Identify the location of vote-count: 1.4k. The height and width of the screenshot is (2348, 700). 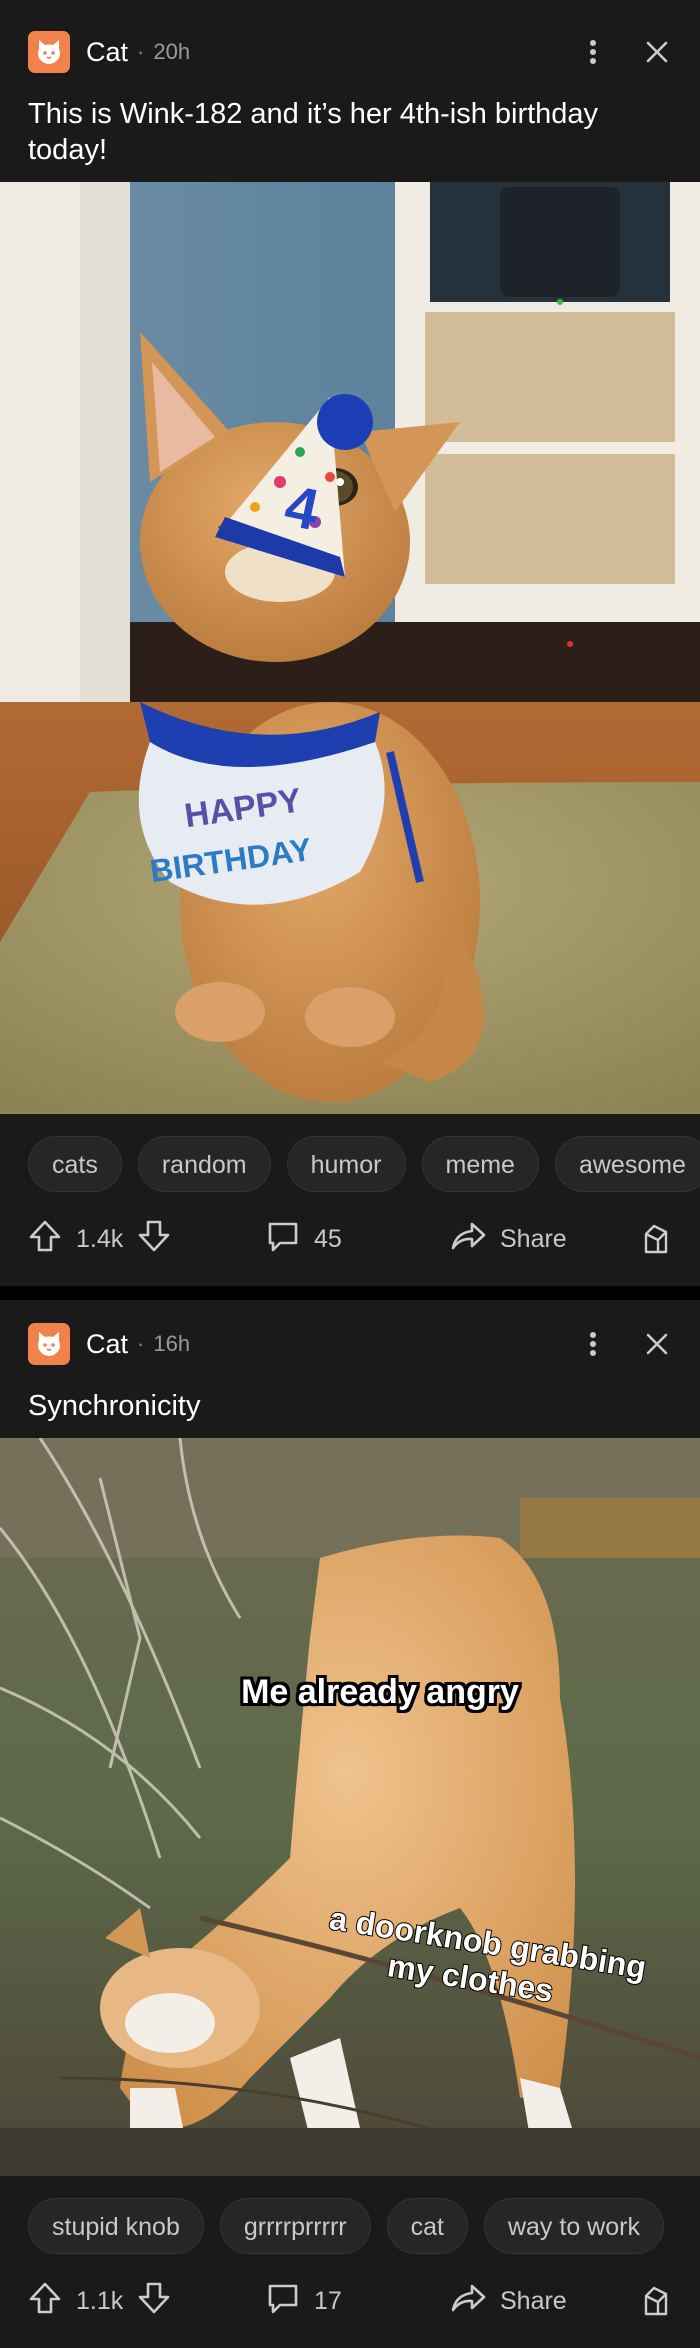
(100, 1238).